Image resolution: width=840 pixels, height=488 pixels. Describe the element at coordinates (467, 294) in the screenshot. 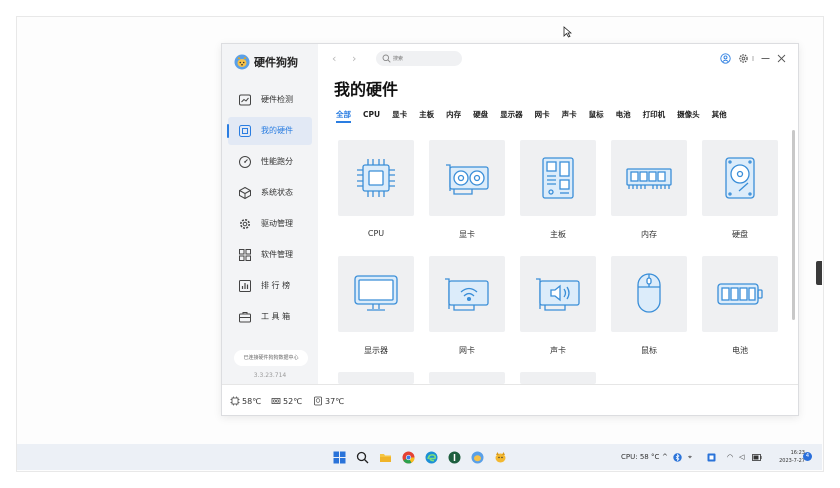

I see `hardware-card-network` at that location.